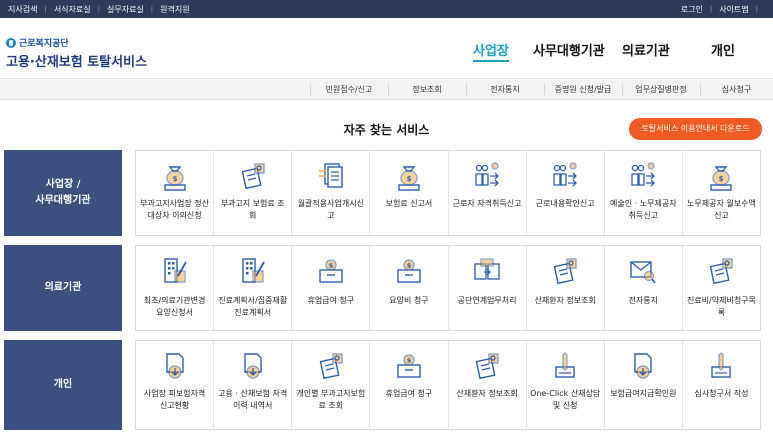 The width and height of the screenshot is (773, 433). What do you see at coordinates (174, 400) in the screenshot?
I see `service-item-label: 사업장 피보험자격 신고현황` at bounding box center [174, 400].